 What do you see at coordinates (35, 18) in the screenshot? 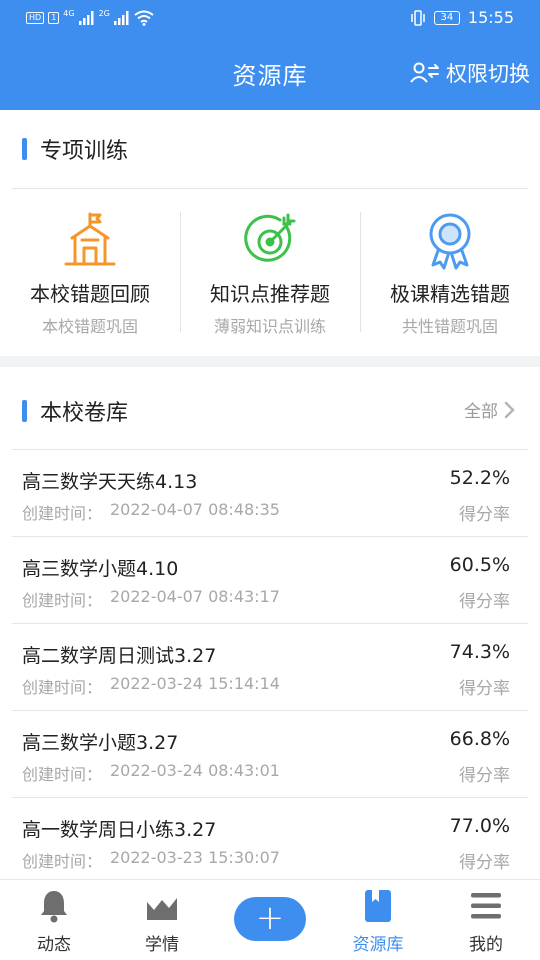
I see `hd-tag: HD` at bounding box center [35, 18].